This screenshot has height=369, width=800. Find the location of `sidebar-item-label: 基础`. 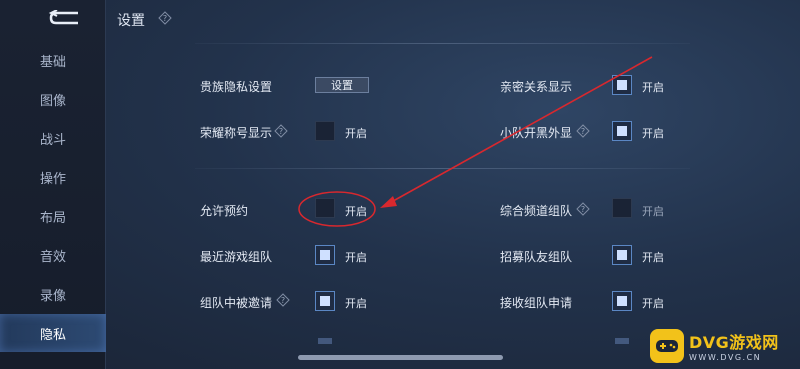

sidebar-item-label: 基础 is located at coordinates (52, 62).